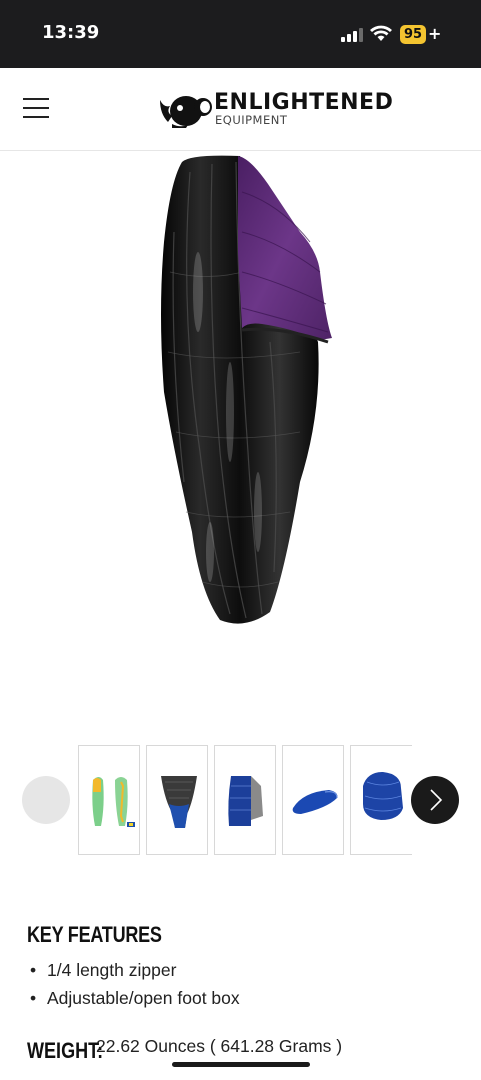 The height and width of the screenshot is (1080, 481). I want to click on hamburger-menu-icon, so click(36, 109).